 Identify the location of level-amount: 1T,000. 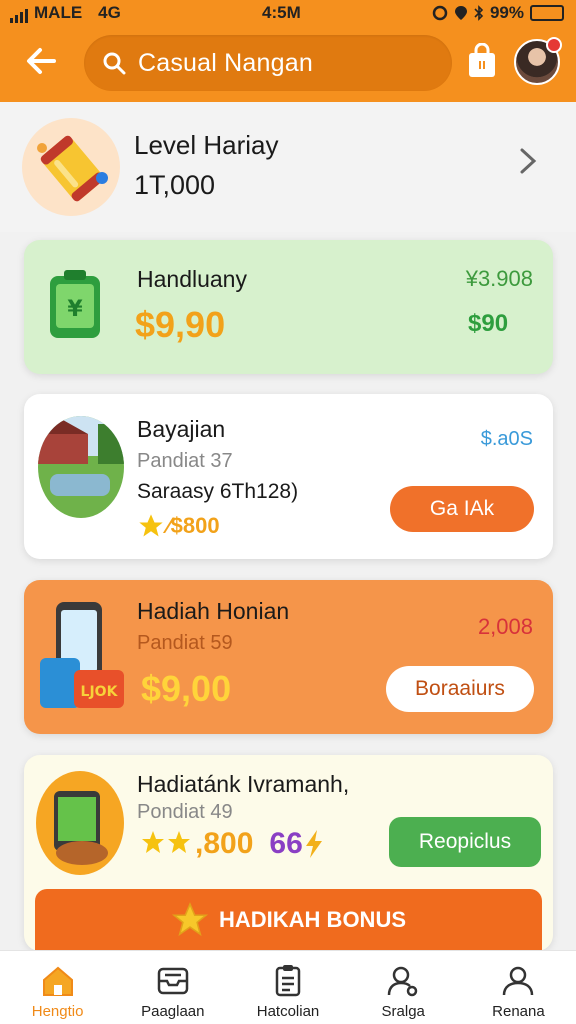
(175, 185).